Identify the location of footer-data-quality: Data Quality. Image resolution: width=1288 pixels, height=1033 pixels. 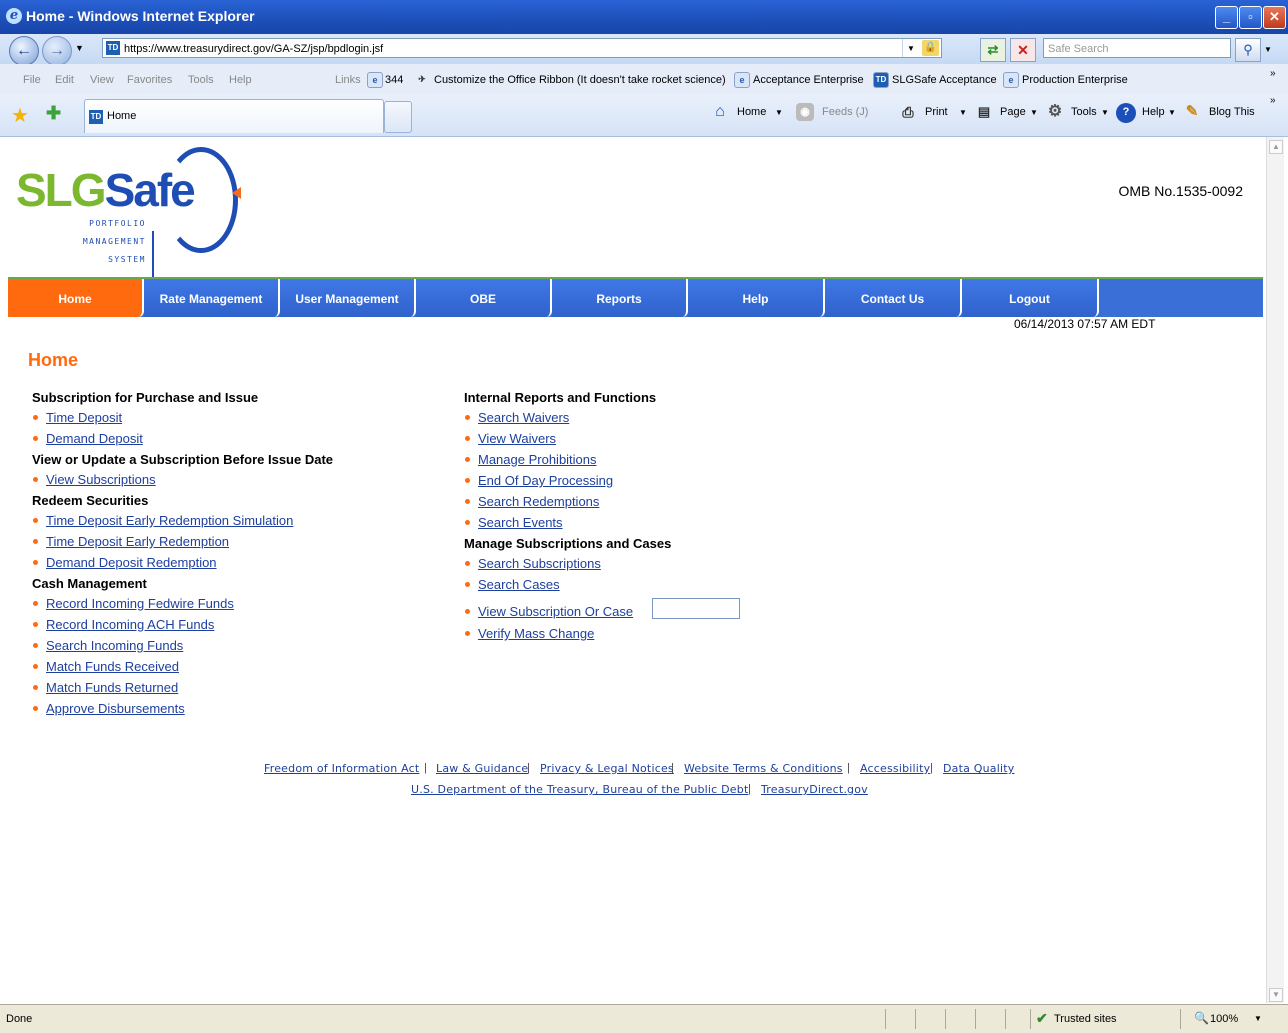
(978, 768).